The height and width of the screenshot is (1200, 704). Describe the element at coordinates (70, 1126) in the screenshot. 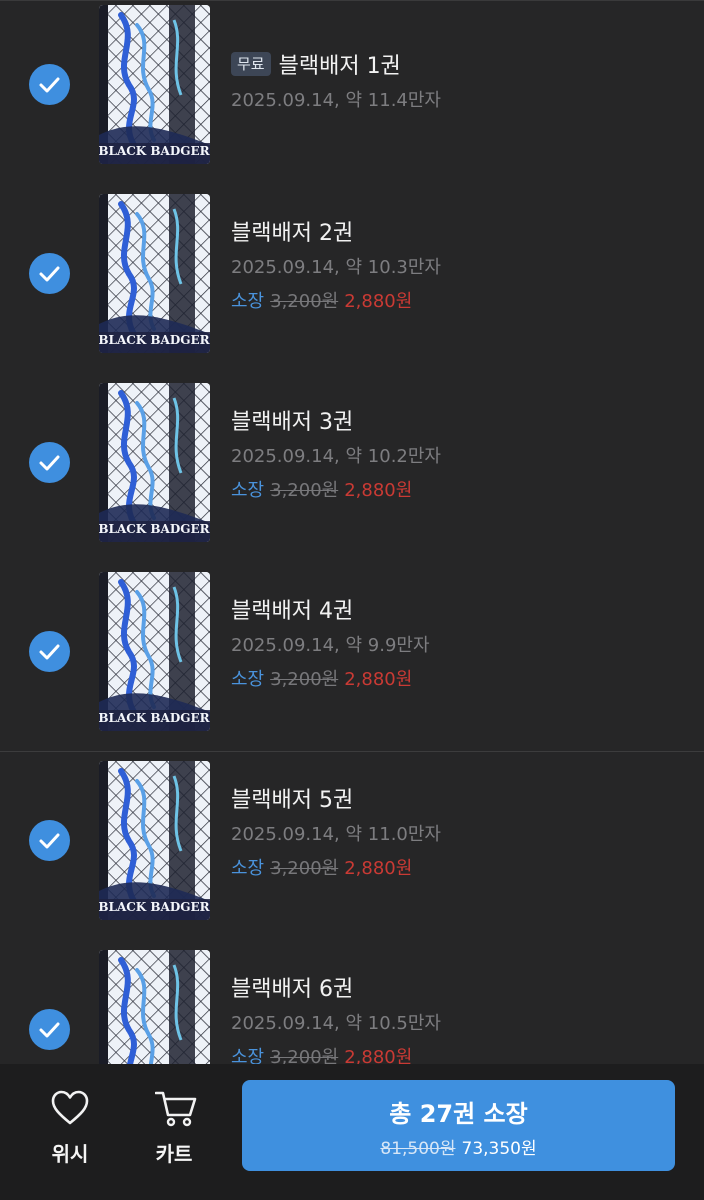

I see `wishlist-button: 위시` at that location.